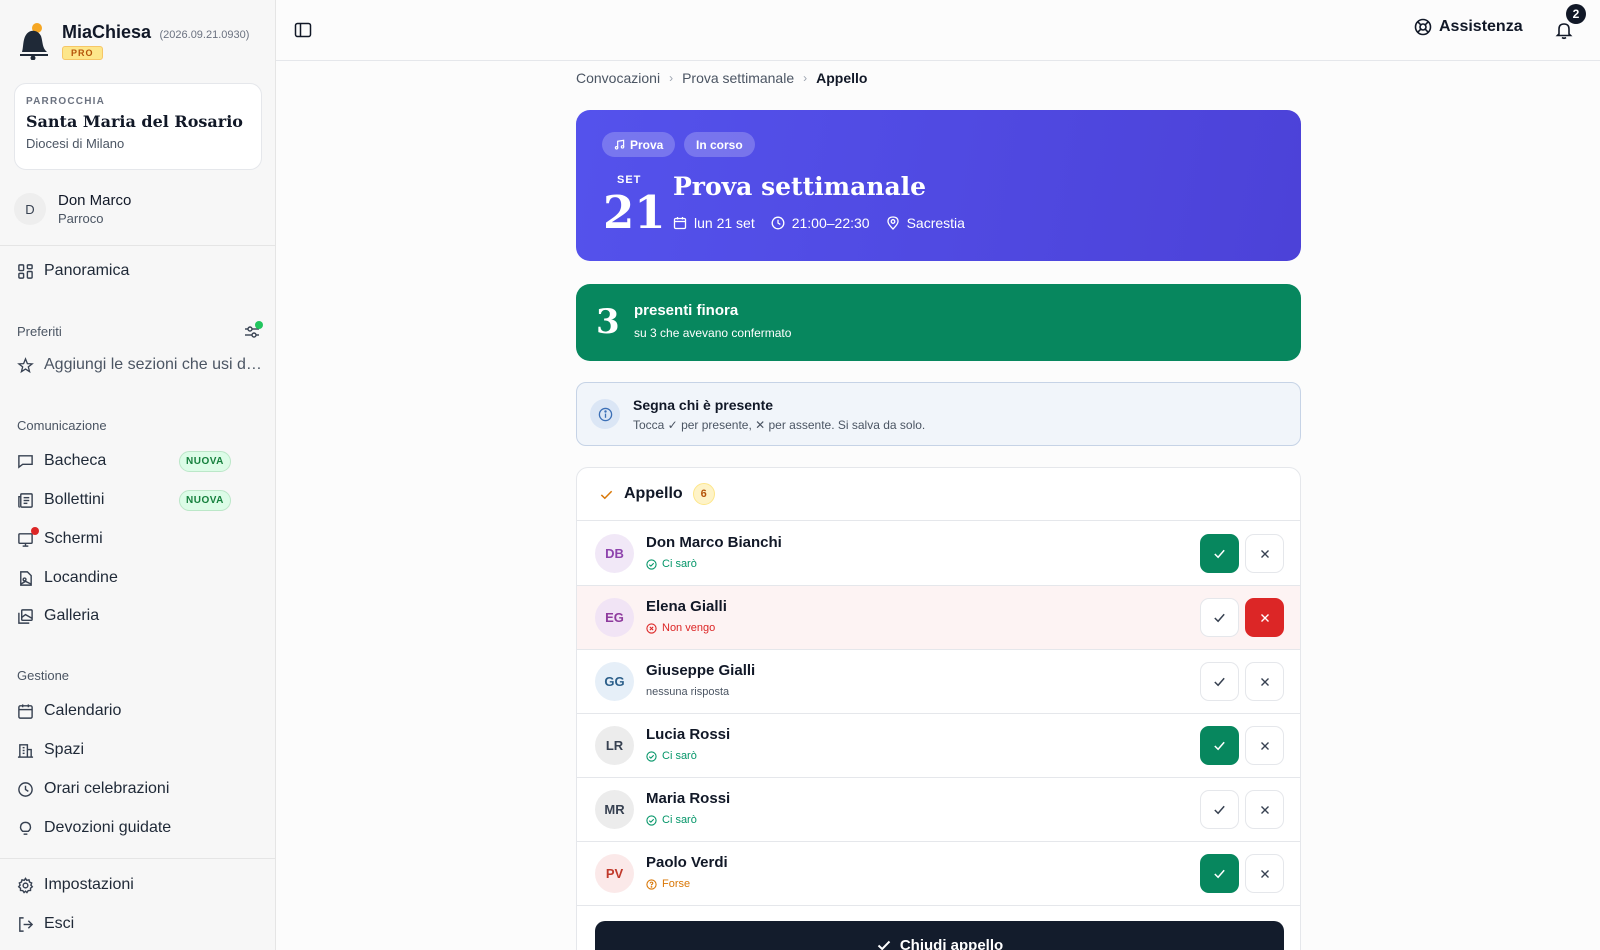 This screenshot has height=950, width=1600. What do you see at coordinates (676, 884) in the screenshot?
I see `rsvp-status-label: Forse` at bounding box center [676, 884].